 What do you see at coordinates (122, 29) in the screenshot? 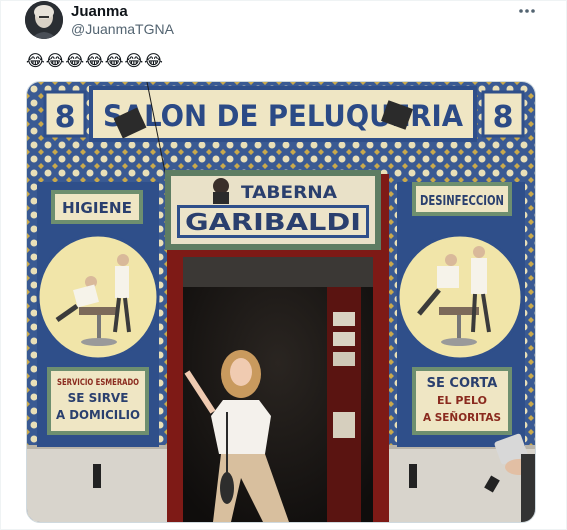
I see `author-handle: @JuanmaTGNA` at bounding box center [122, 29].